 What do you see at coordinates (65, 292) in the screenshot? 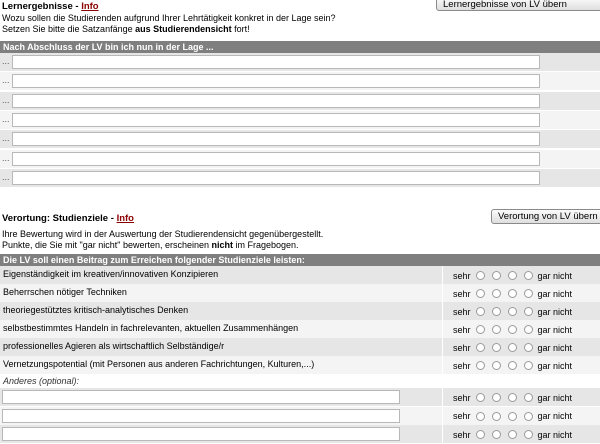
I see `study-goal-label: Beherrschen nötiger Techniken` at bounding box center [65, 292].